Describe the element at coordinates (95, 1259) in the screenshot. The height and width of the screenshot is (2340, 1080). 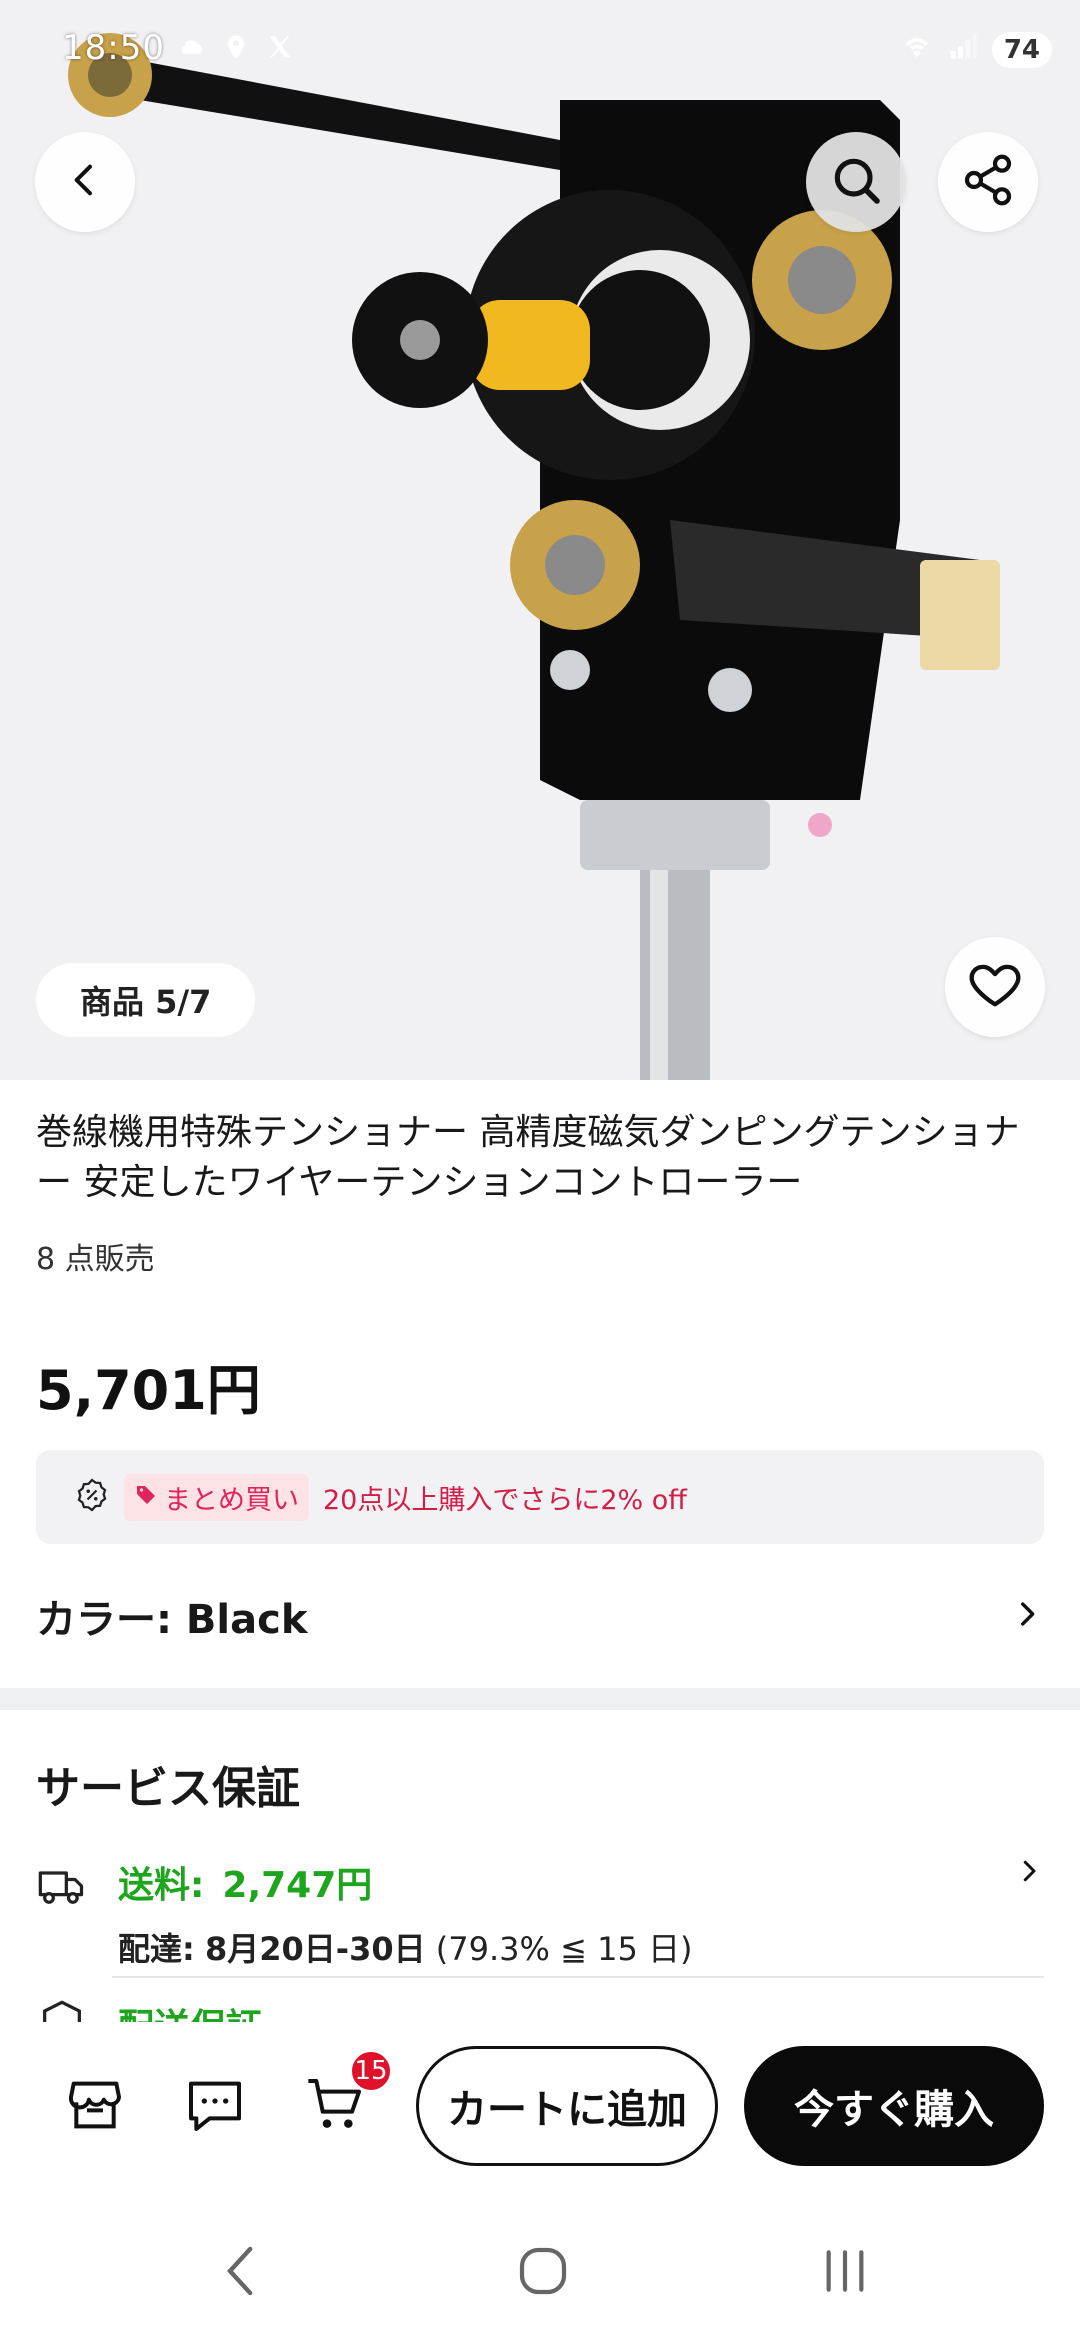
I see `sold-count: 8 点販売` at that location.